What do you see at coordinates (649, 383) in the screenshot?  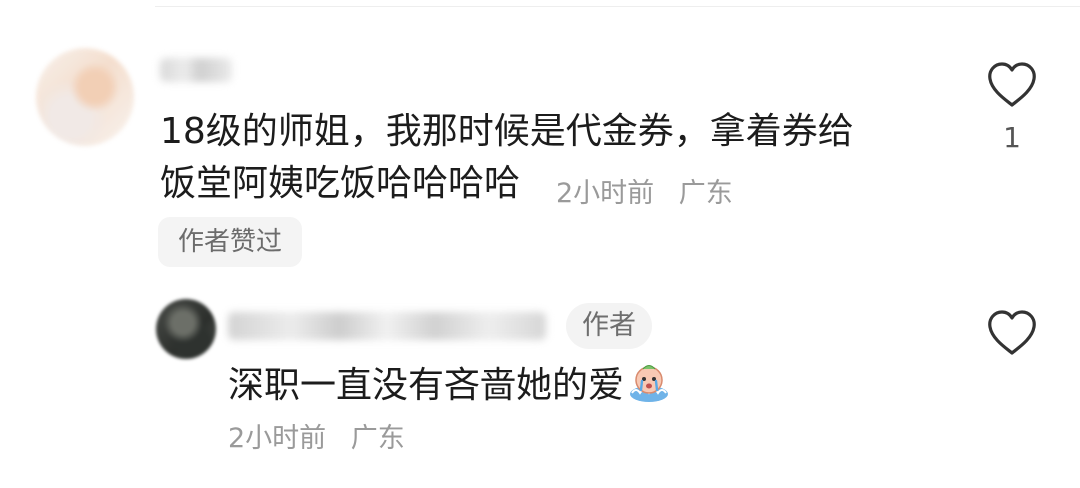 I see `crying-face-sticker-icon` at bounding box center [649, 383].